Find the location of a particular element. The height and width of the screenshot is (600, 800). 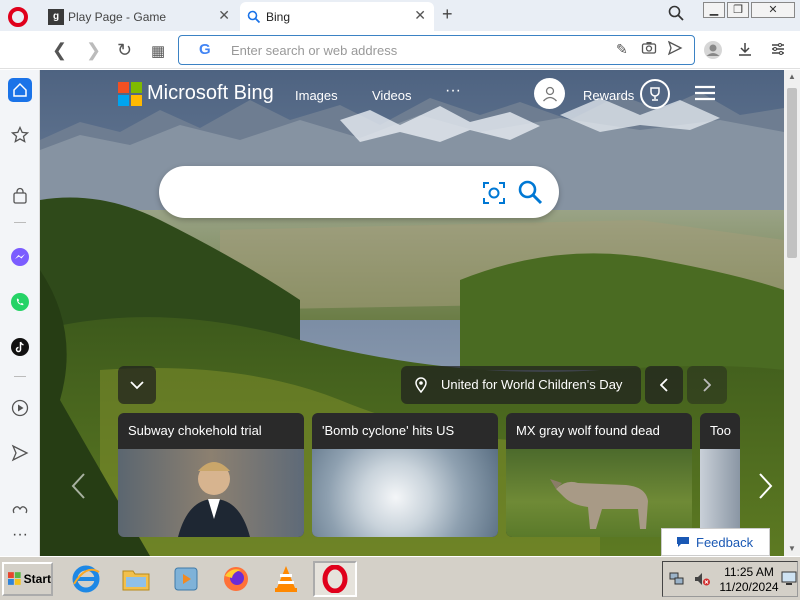

more-icon: ··· is located at coordinates (20, 535).